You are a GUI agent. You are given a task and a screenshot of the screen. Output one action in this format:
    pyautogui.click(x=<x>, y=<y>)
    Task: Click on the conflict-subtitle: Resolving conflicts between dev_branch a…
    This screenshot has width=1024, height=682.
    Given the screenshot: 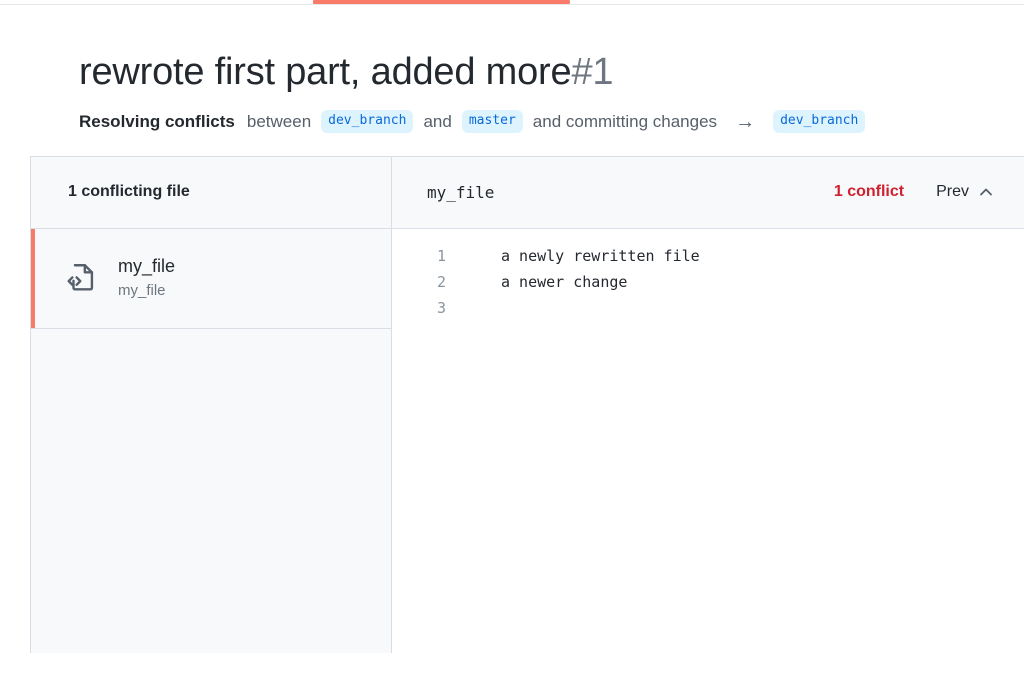 What is the action you would take?
    pyautogui.click(x=551, y=122)
    